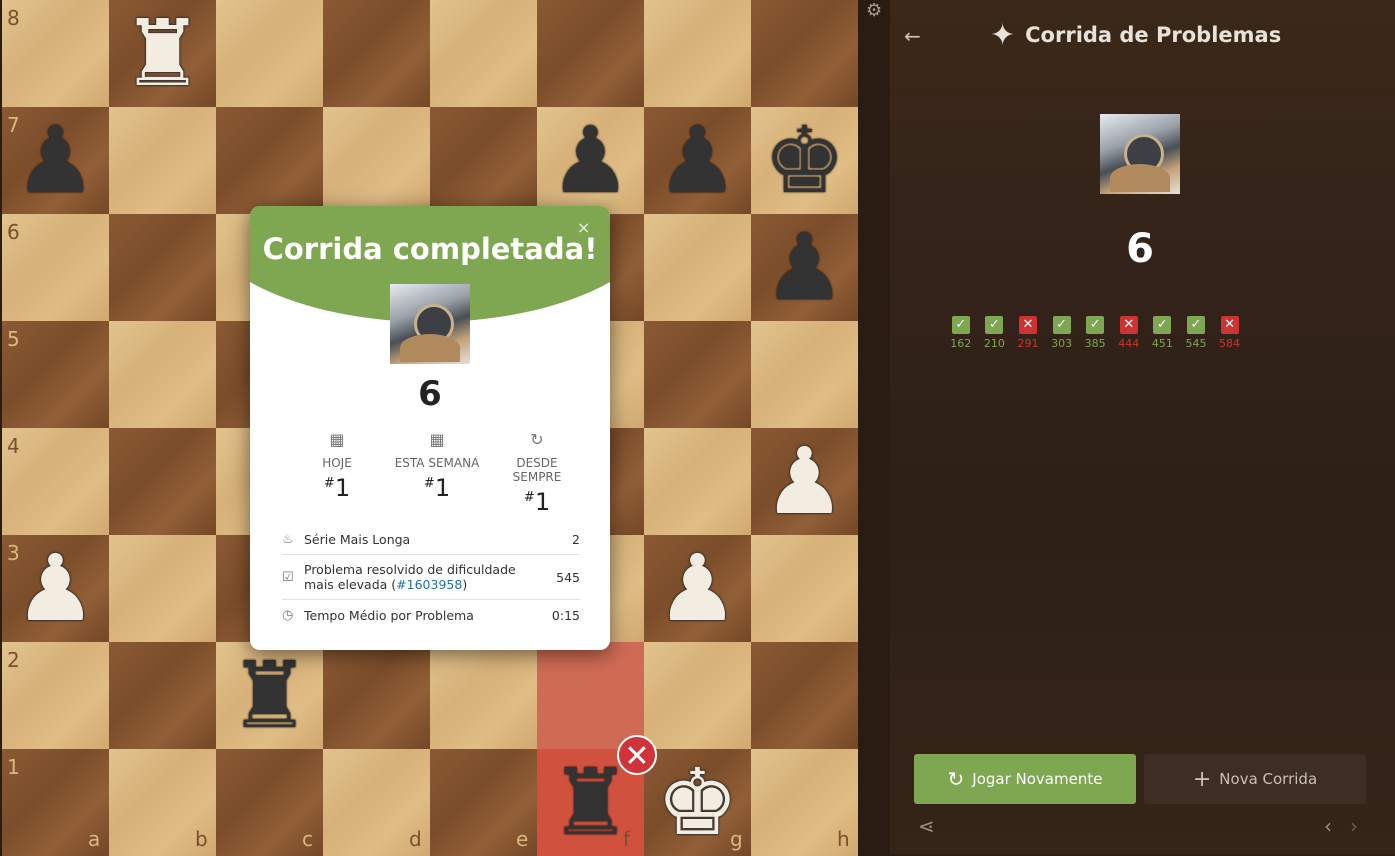 This screenshot has width=1395, height=856. Describe the element at coordinates (697, 53) in the screenshot. I see `square-g8` at that location.